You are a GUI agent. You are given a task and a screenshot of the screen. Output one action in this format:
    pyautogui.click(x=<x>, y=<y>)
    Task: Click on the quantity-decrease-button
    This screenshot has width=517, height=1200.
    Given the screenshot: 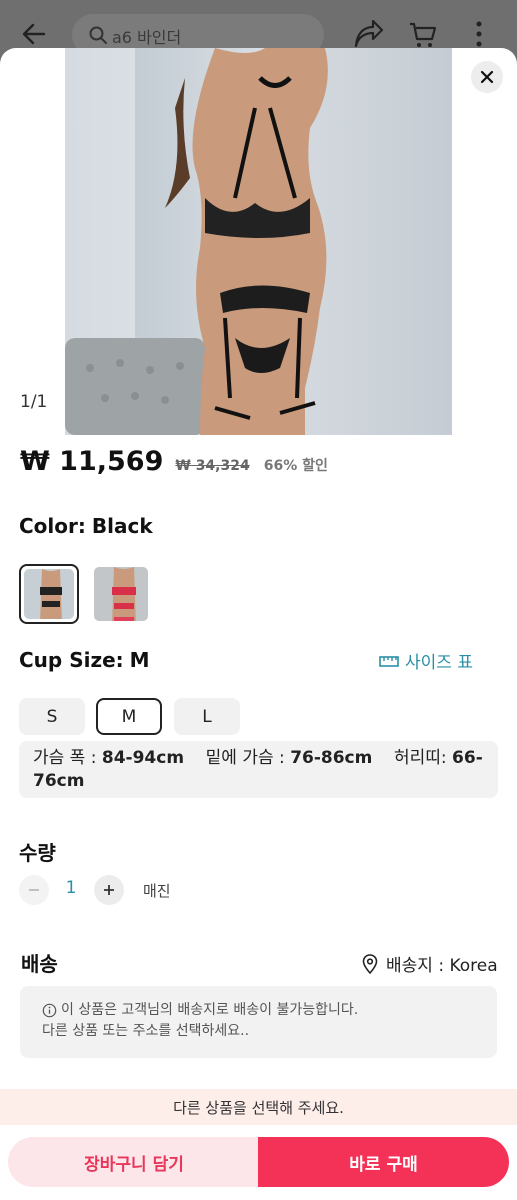 What is the action you would take?
    pyautogui.click(x=34, y=890)
    